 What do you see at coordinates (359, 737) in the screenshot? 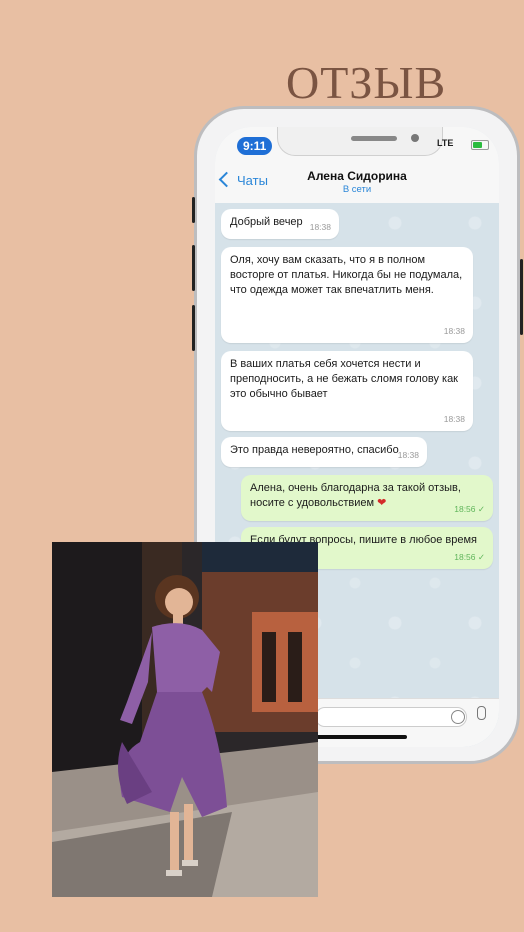
I see `home-indicator` at bounding box center [359, 737].